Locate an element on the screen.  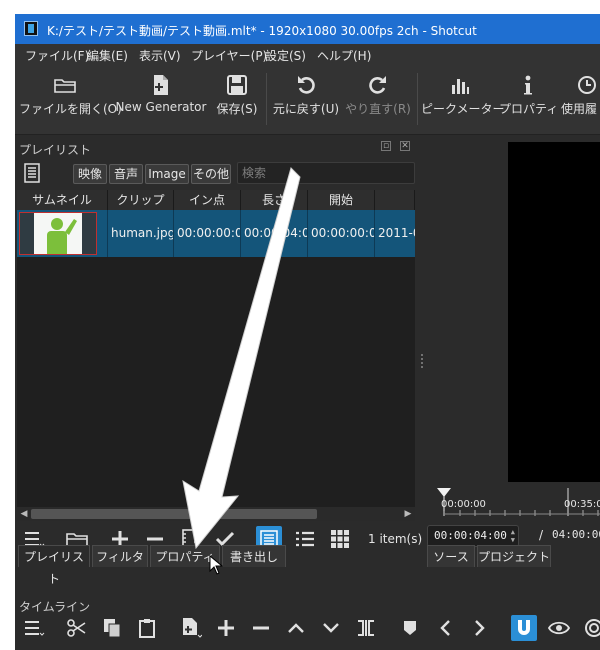
playlist-horizontal-scrollbar: ◀ ▶ is located at coordinates (216, 514).